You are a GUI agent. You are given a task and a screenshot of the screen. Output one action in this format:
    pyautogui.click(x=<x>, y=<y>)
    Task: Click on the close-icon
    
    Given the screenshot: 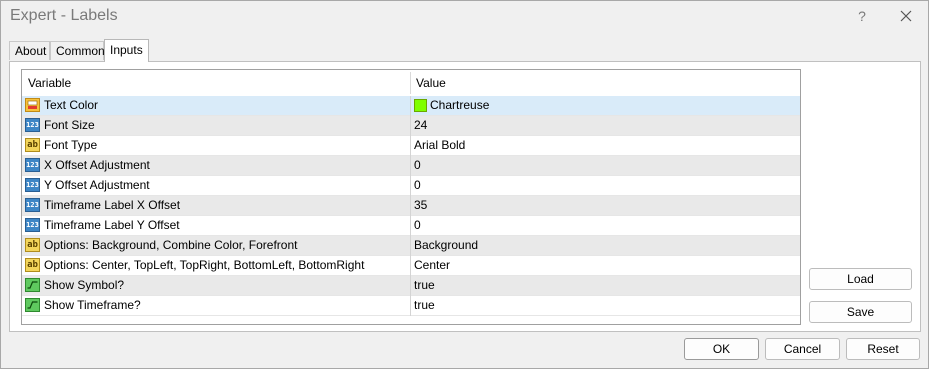 What is the action you would take?
    pyautogui.click(x=906, y=16)
    